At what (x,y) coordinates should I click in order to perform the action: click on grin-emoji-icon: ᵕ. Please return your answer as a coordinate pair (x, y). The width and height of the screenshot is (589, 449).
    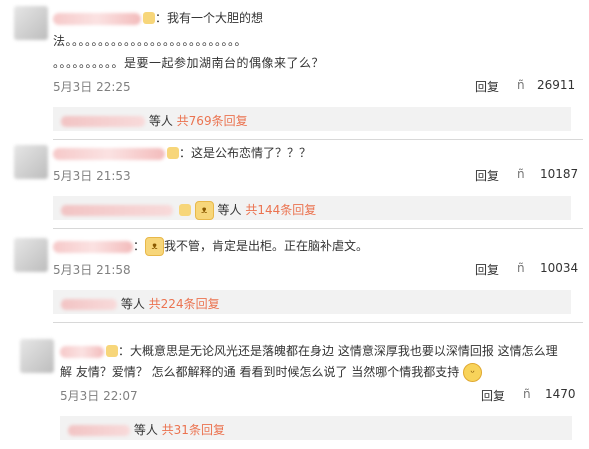
    Looking at the image, I should click on (473, 372).